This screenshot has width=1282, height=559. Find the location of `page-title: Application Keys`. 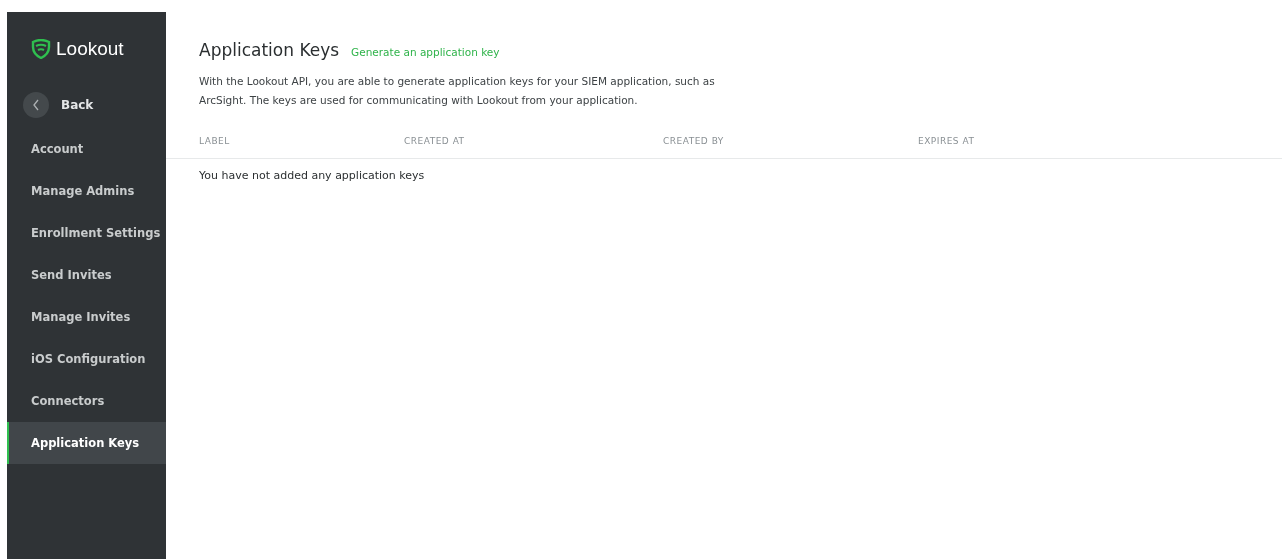

page-title: Application Keys is located at coordinates (269, 50).